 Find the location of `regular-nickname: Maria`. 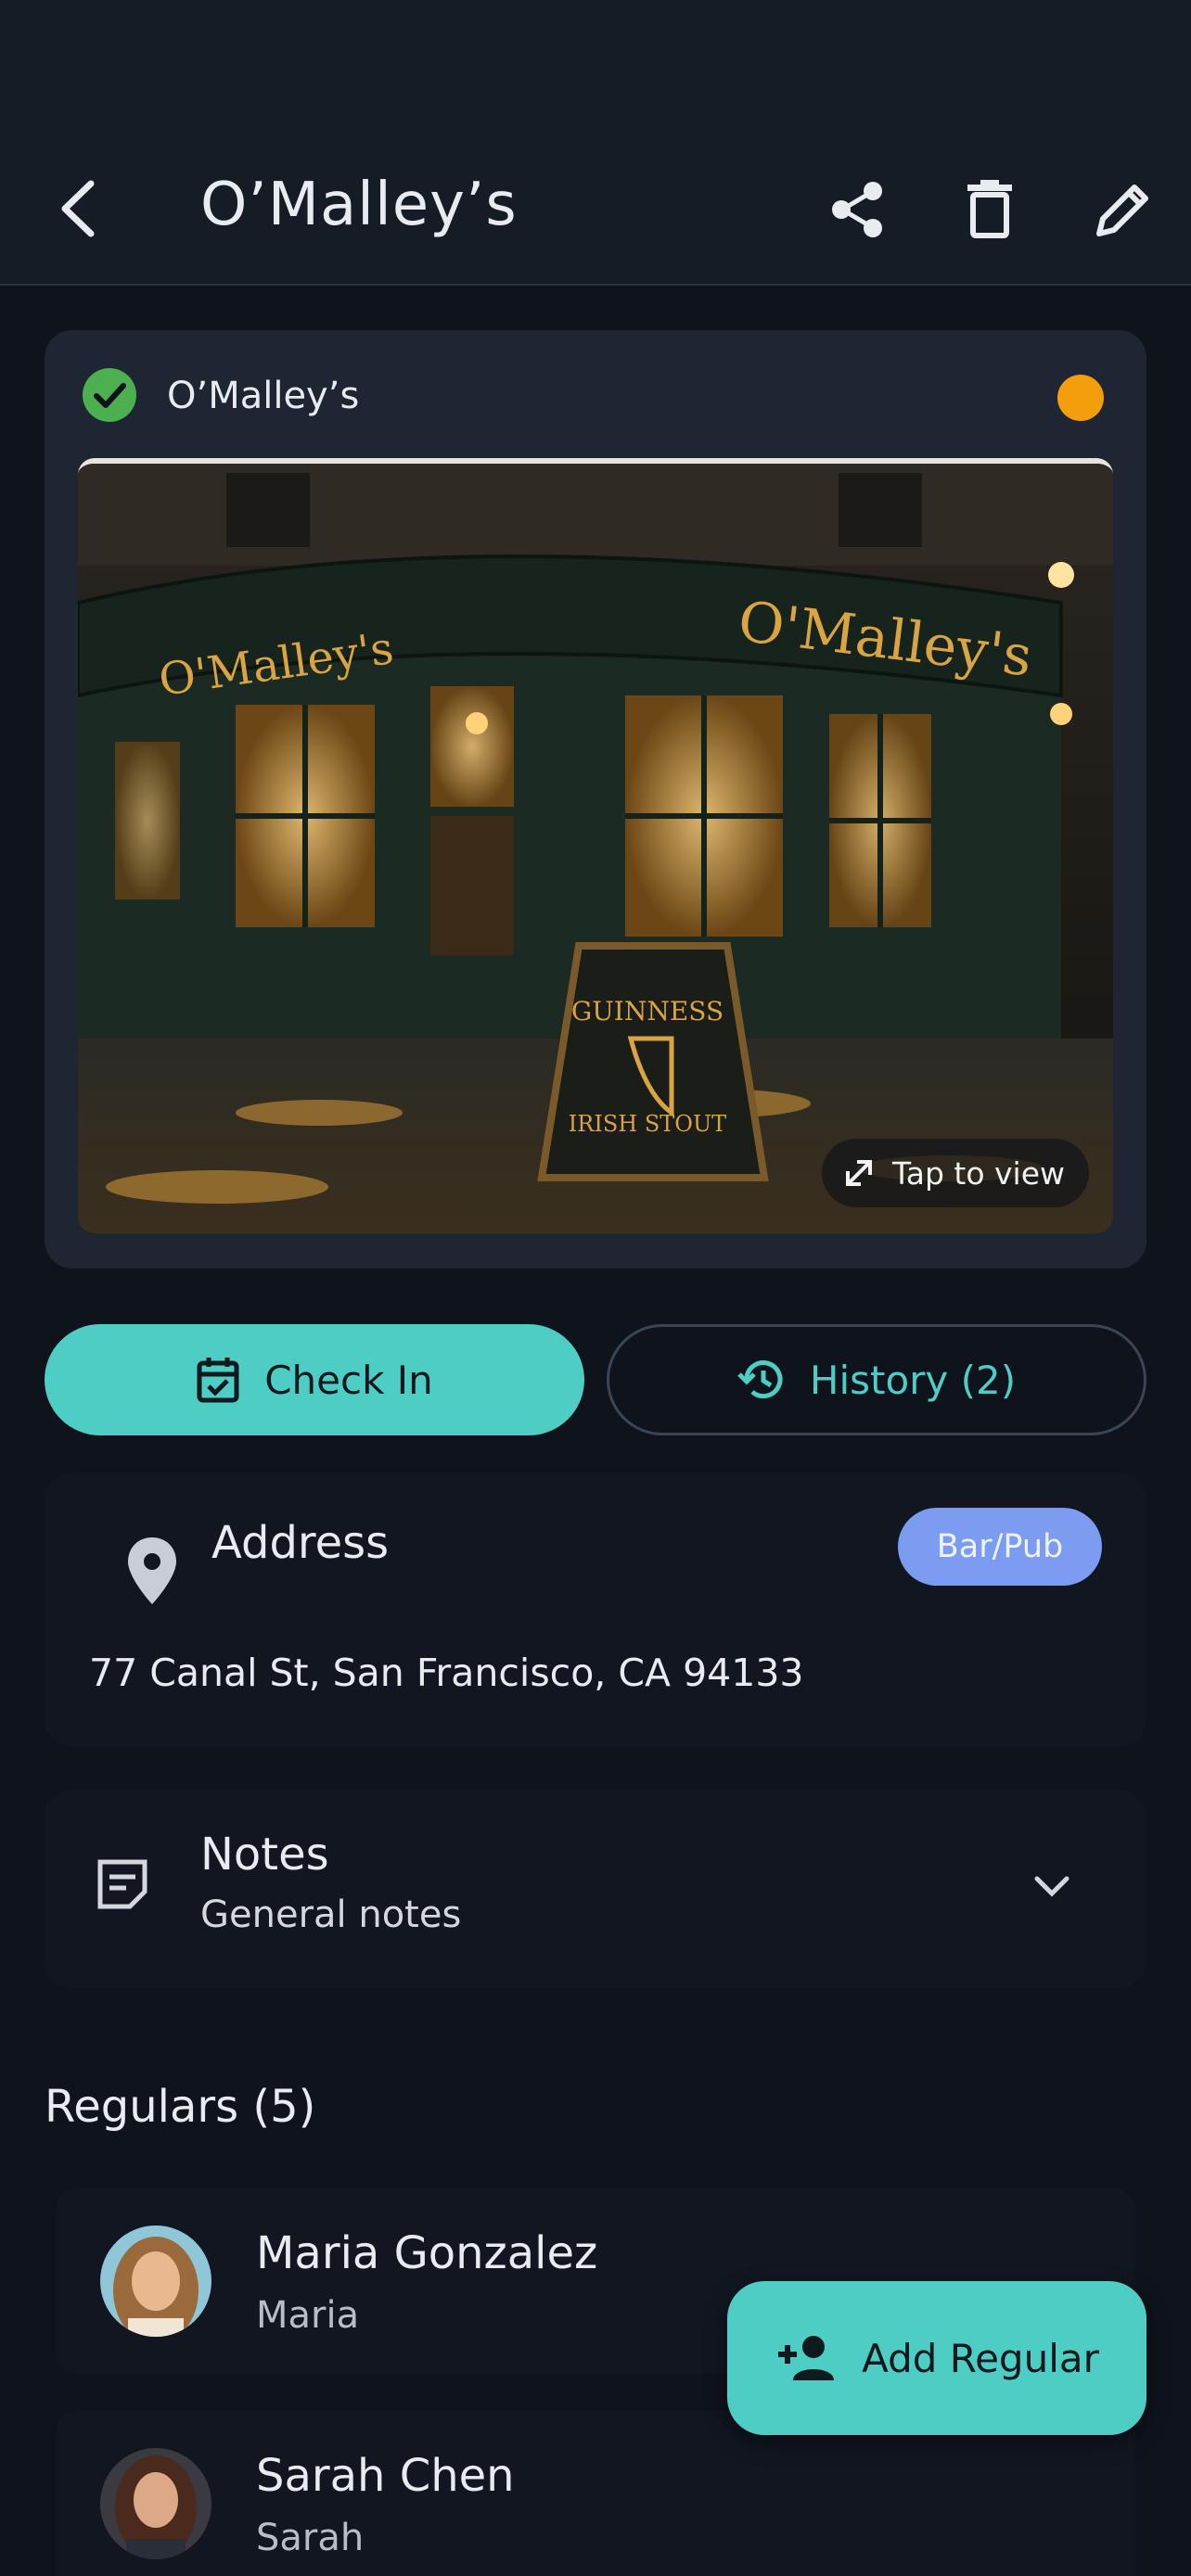

regular-nickname: Maria is located at coordinates (308, 2315).